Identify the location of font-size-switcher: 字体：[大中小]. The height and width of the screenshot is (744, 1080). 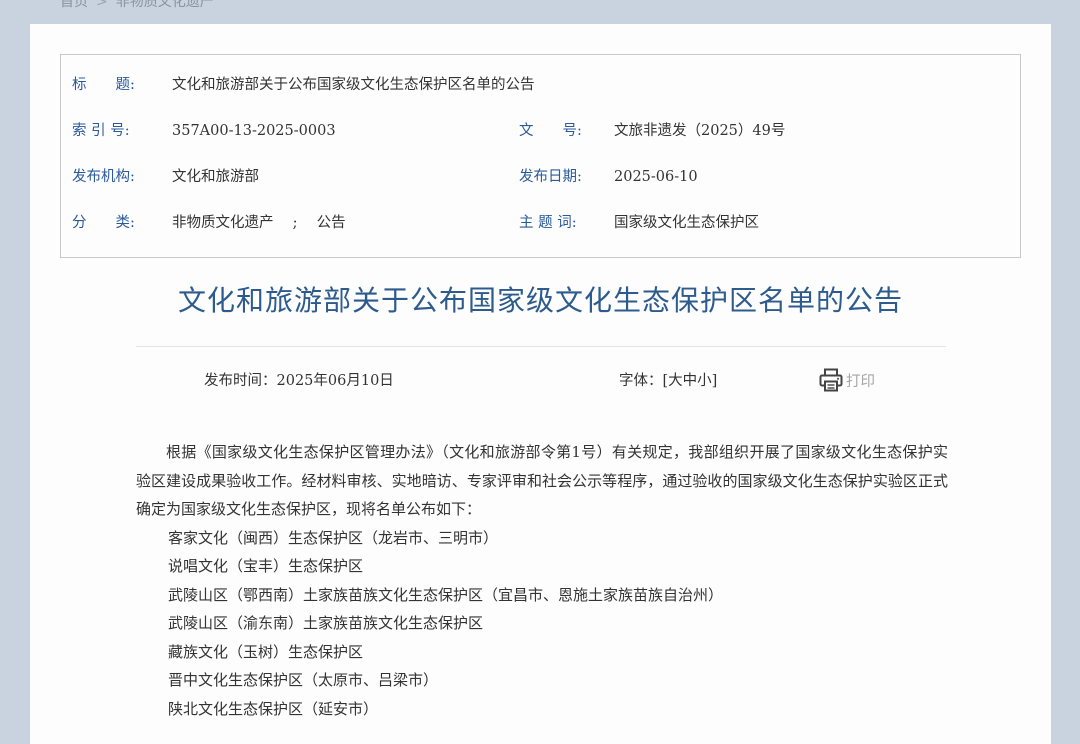
(668, 379).